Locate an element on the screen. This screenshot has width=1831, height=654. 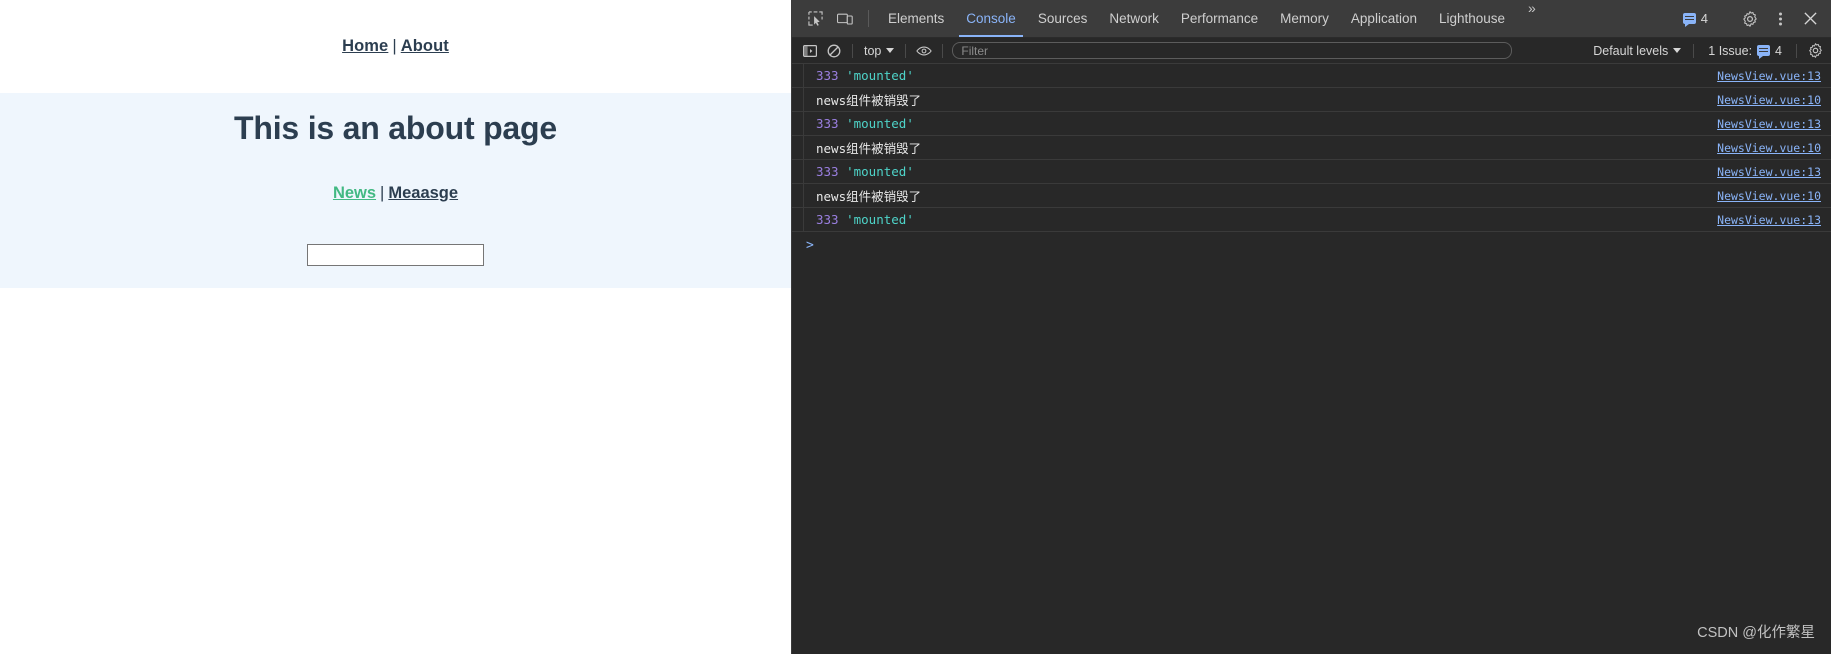
nav-link-about: About is located at coordinates (425, 46).